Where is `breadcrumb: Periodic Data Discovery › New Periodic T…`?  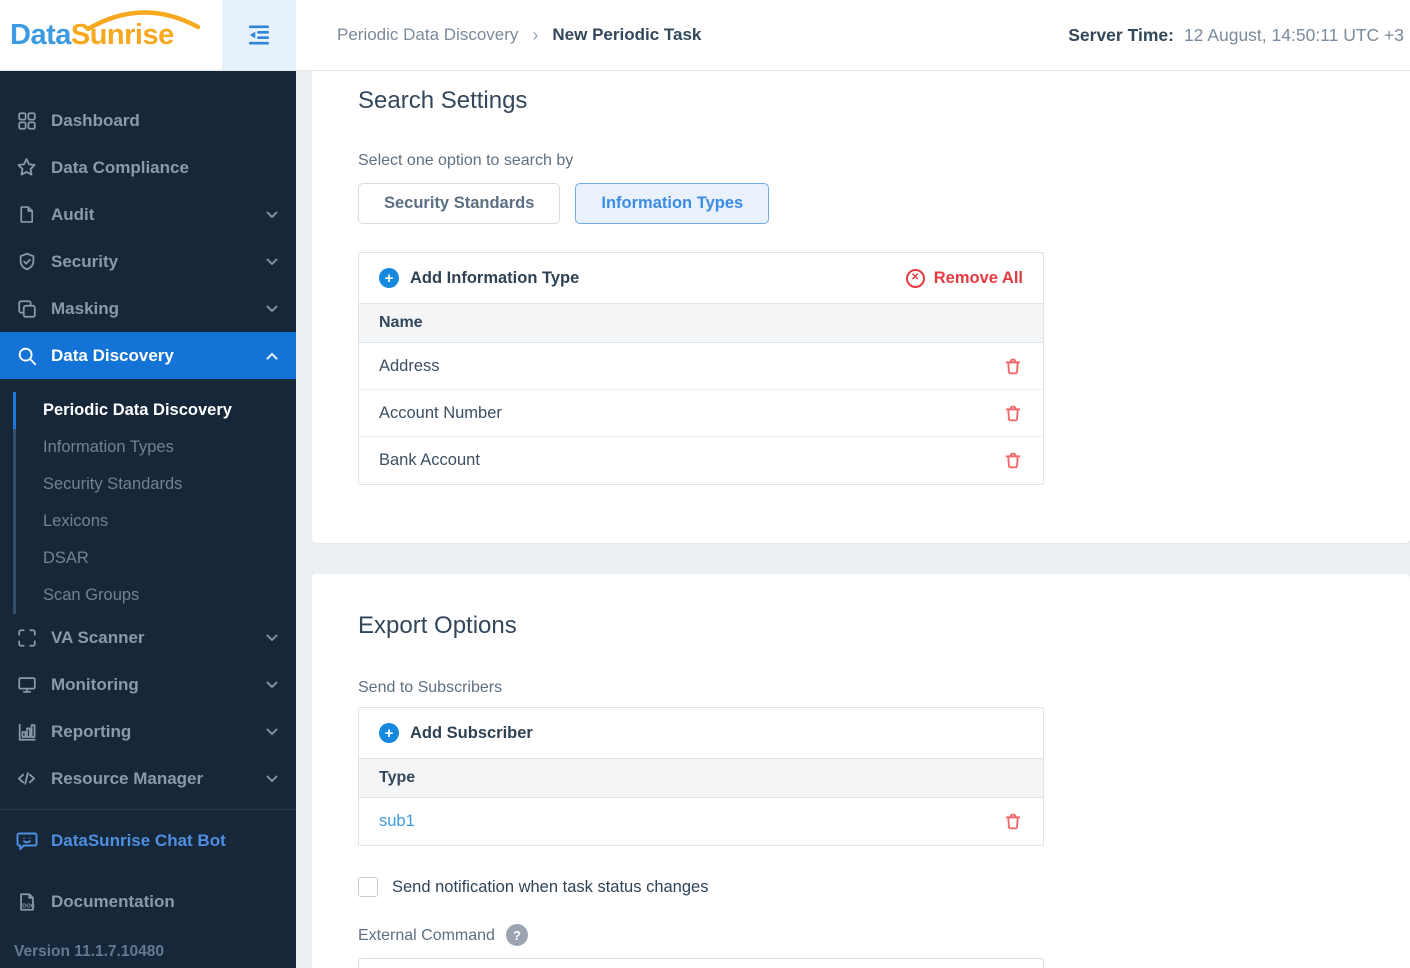 breadcrumb: Periodic Data Discovery › New Periodic T… is located at coordinates (682, 35).